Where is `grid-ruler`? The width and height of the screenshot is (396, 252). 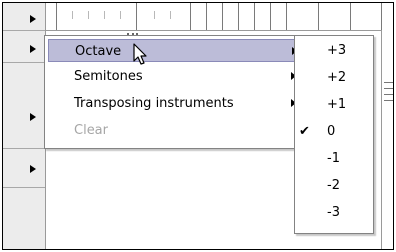
grid-ruler is located at coordinates (219, 17).